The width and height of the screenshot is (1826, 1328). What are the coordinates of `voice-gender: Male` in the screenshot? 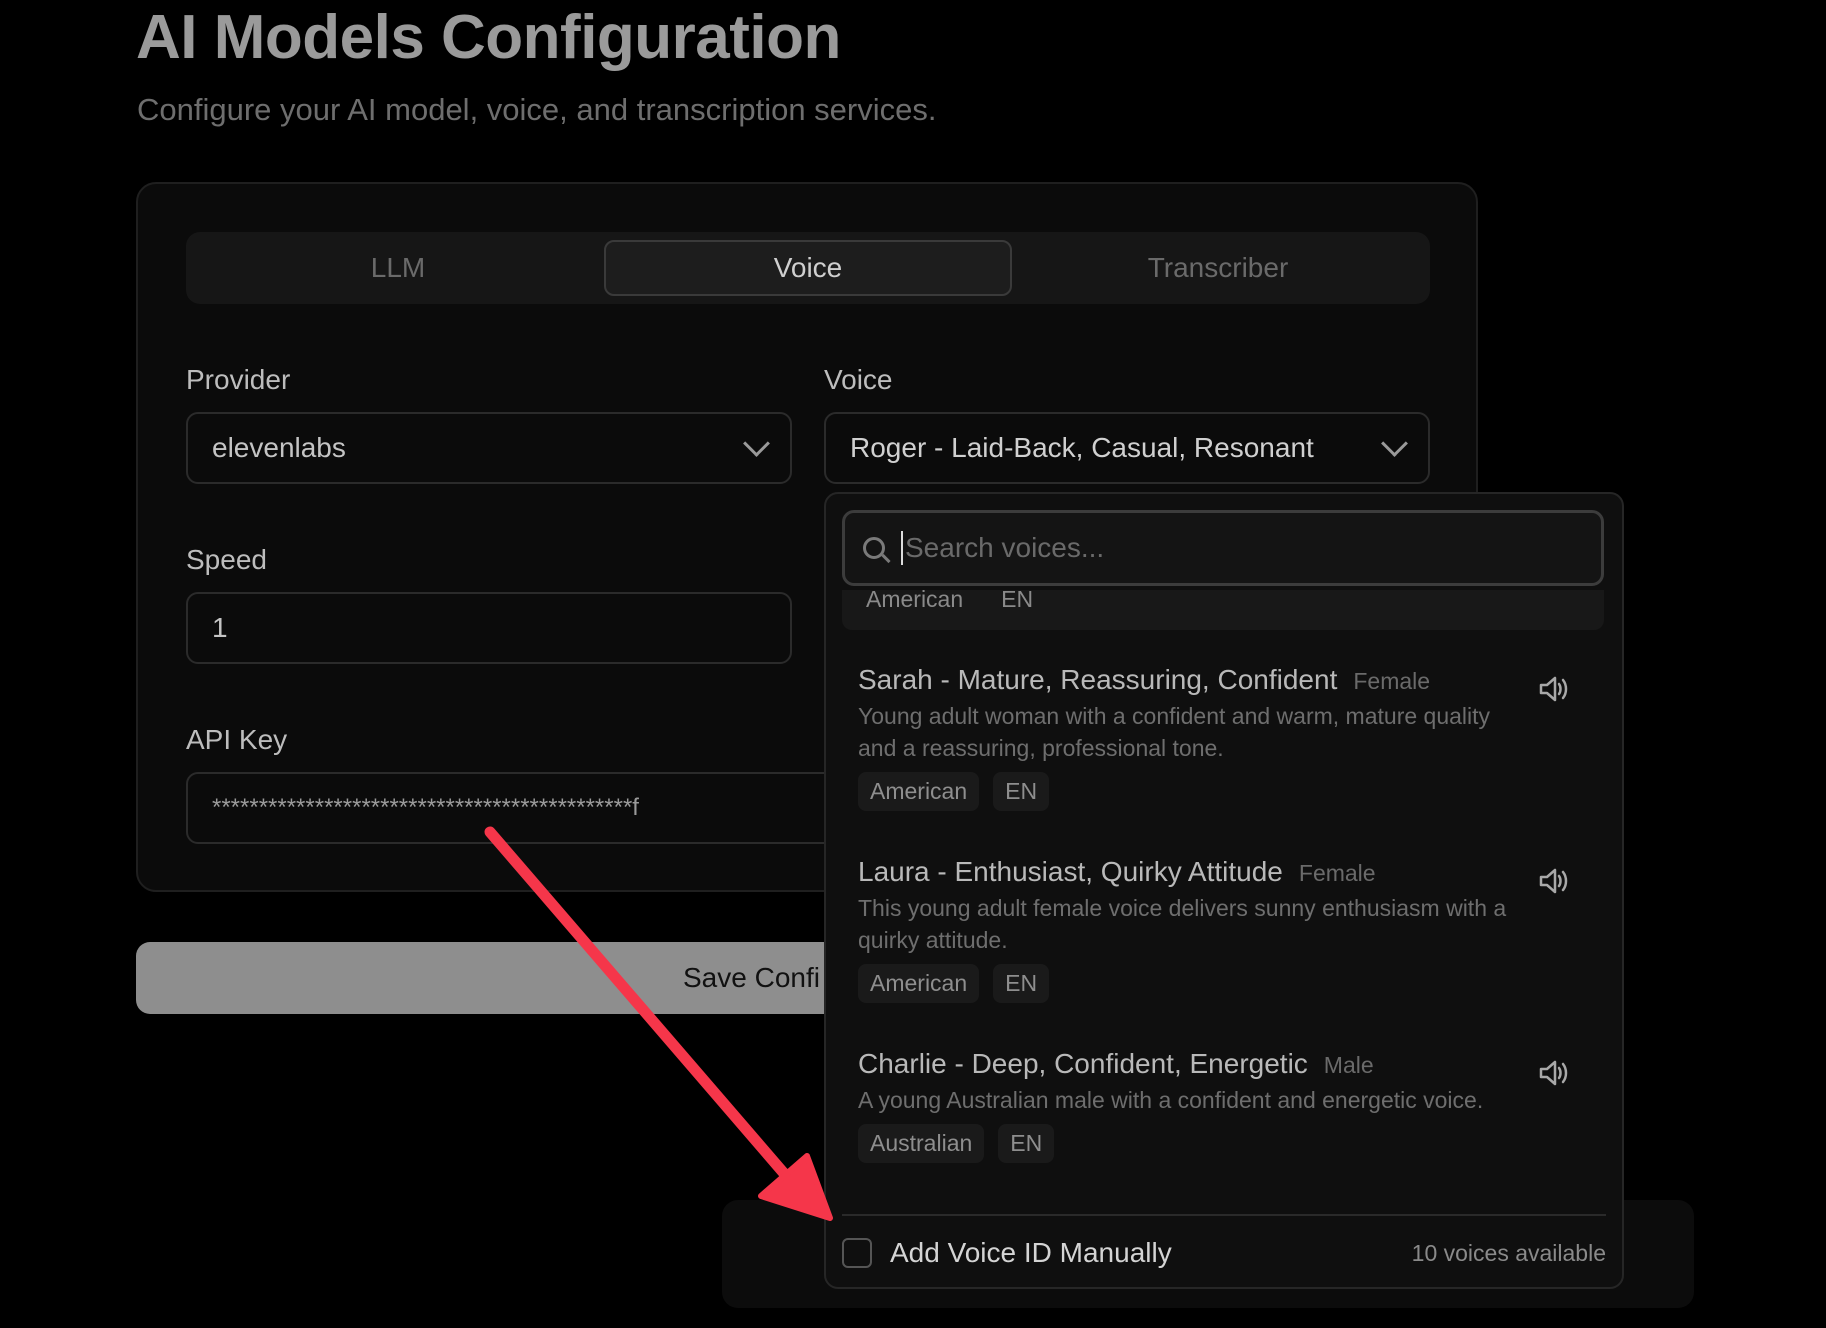 It's located at (1348, 1065).